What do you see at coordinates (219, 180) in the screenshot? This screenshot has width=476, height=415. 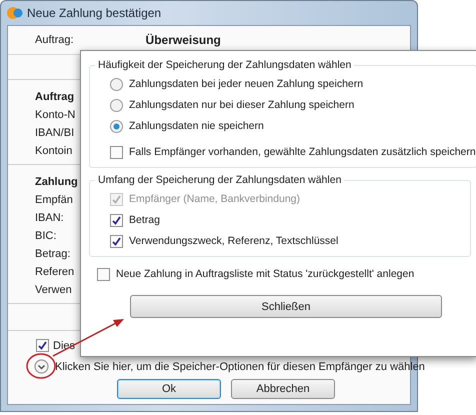 I see `group-title: Umfang der Speicherung der Zahlungsdaten wählen` at bounding box center [219, 180].